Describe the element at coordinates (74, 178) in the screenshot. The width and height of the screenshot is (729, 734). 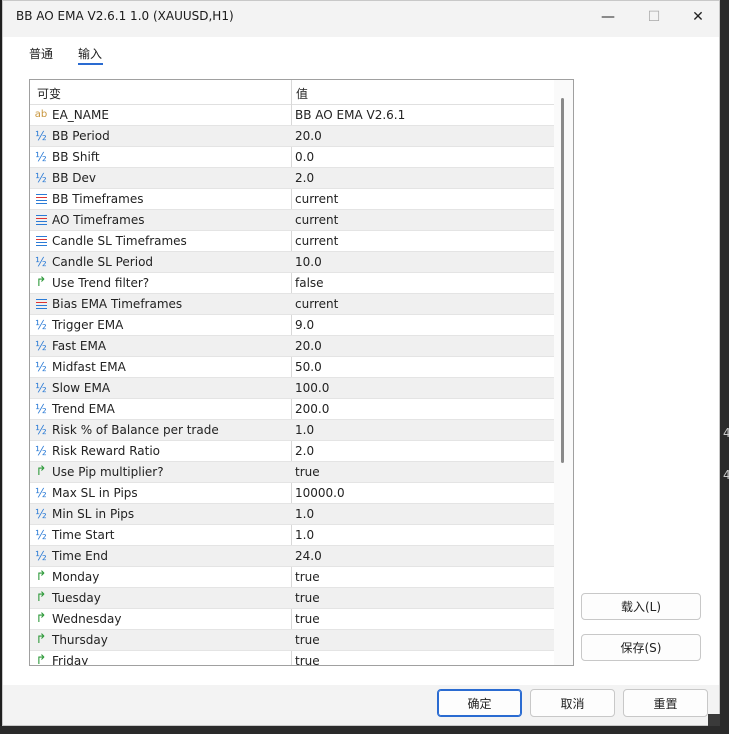
I see `parameter-name: BB Dev` at that location.